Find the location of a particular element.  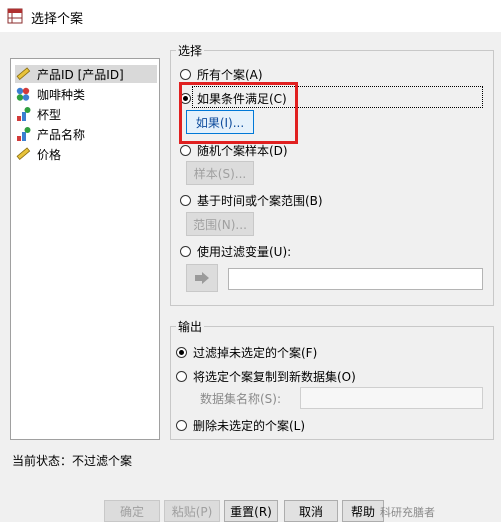

variable-item-cup-size: 杯型 is located at coordinates (86, 114).